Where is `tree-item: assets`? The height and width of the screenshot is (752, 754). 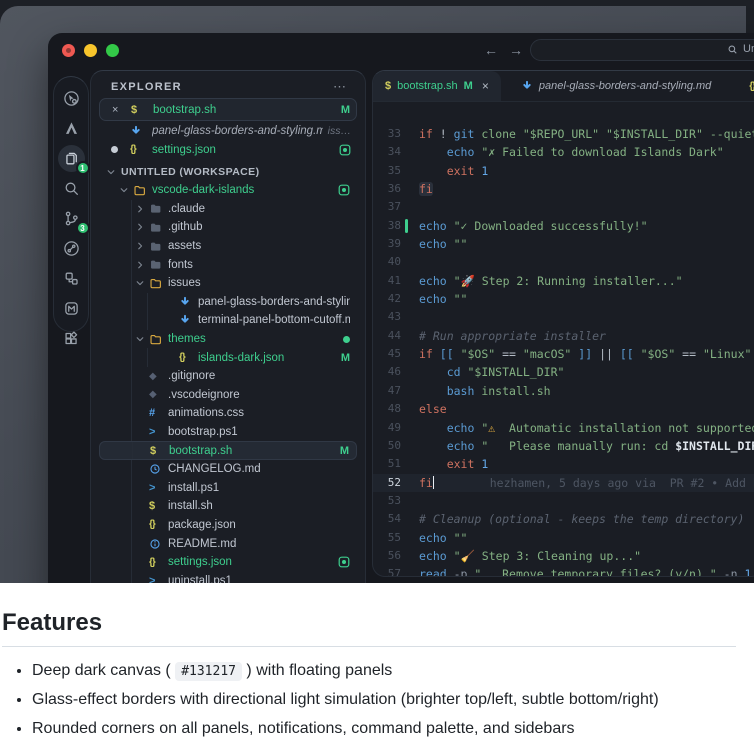
tree-item: assets is located at coordinates (228, 246).